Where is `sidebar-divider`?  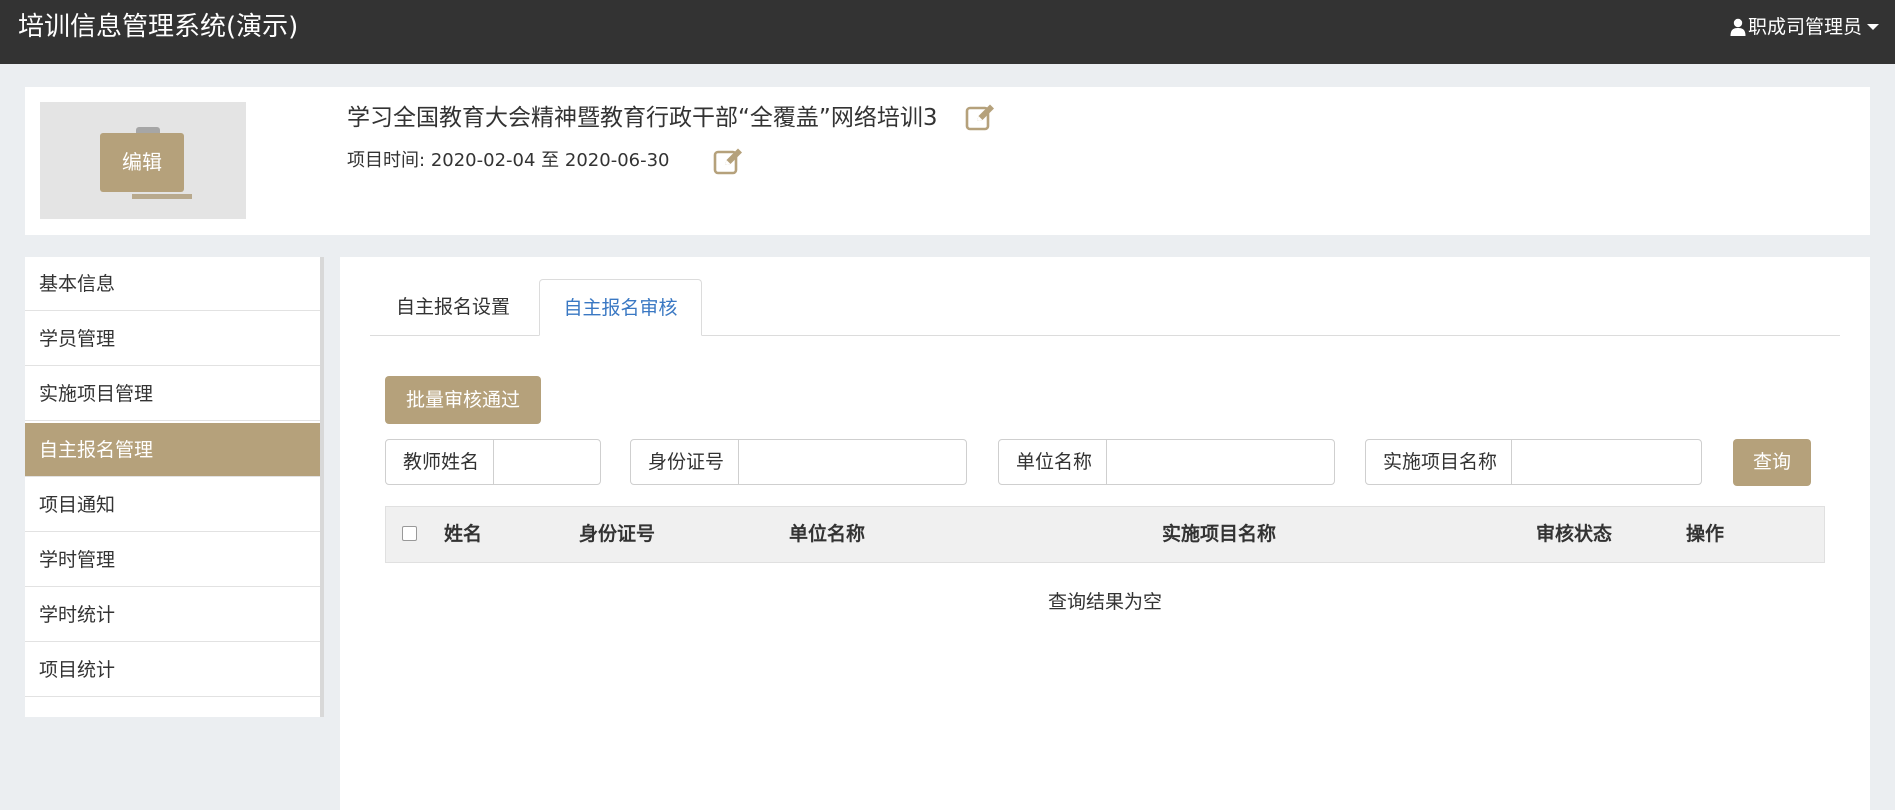 sidebar-divider is located at coordinates (322, 487).